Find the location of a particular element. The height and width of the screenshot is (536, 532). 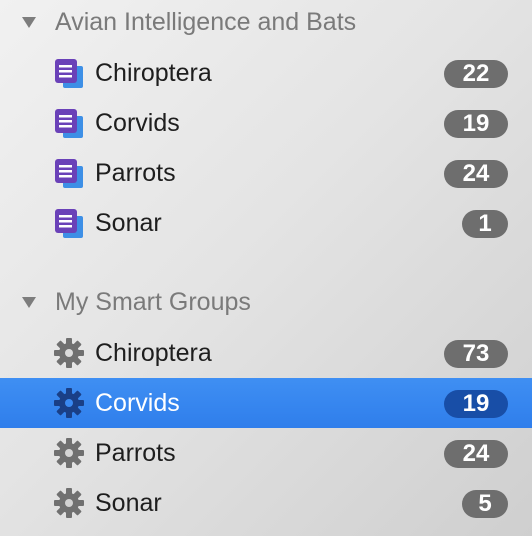

sidebar-item-sonar: Sonar 1 is located at coordinates (266, 223).